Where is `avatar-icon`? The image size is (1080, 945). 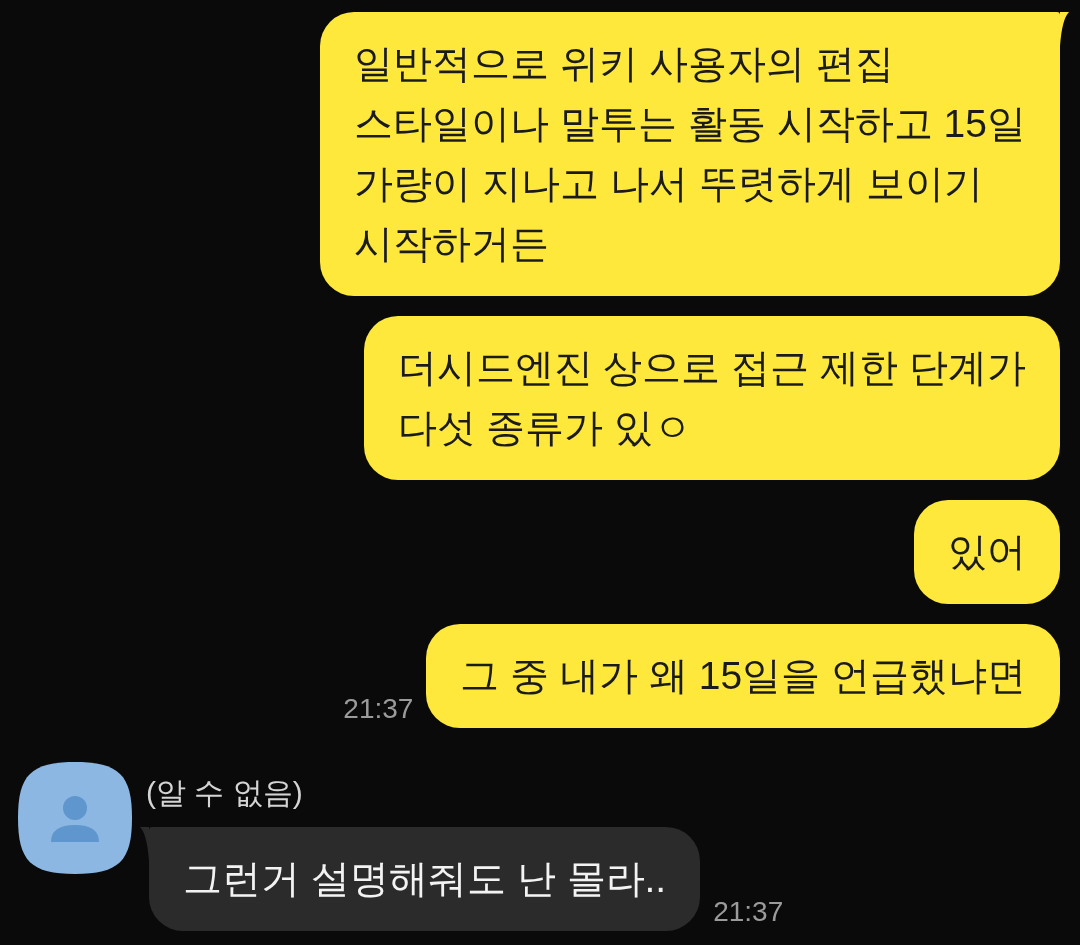 avatar-icon is located at coordinates (75, 818).